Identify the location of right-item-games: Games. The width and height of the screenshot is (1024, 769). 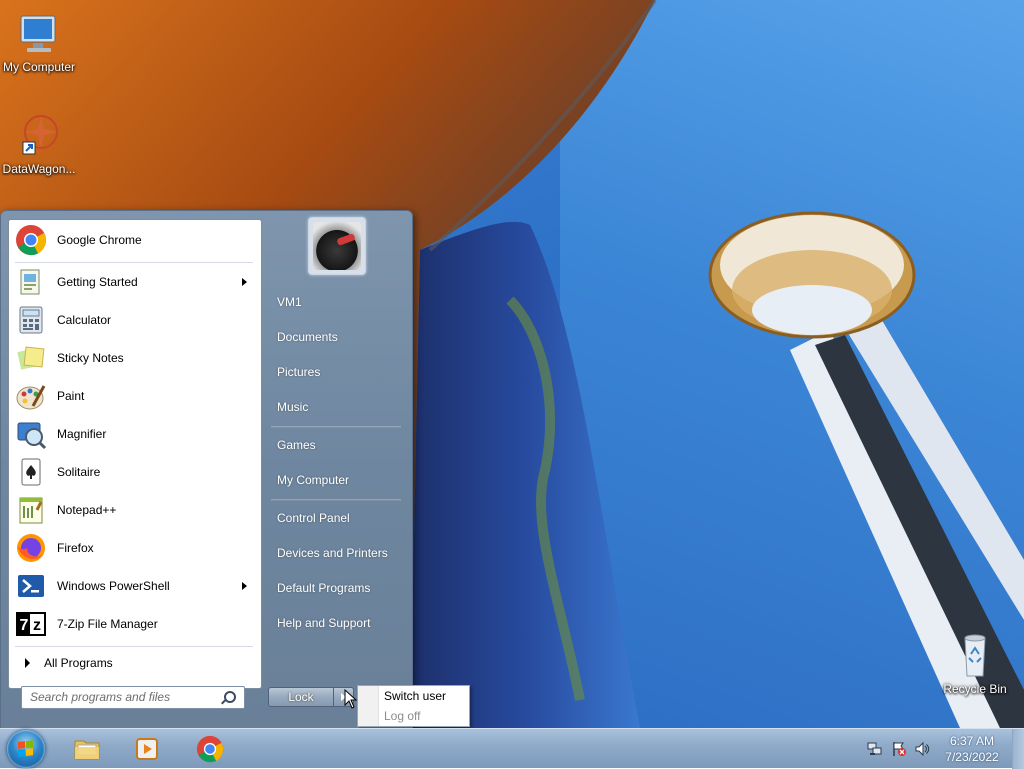
(335, 445).